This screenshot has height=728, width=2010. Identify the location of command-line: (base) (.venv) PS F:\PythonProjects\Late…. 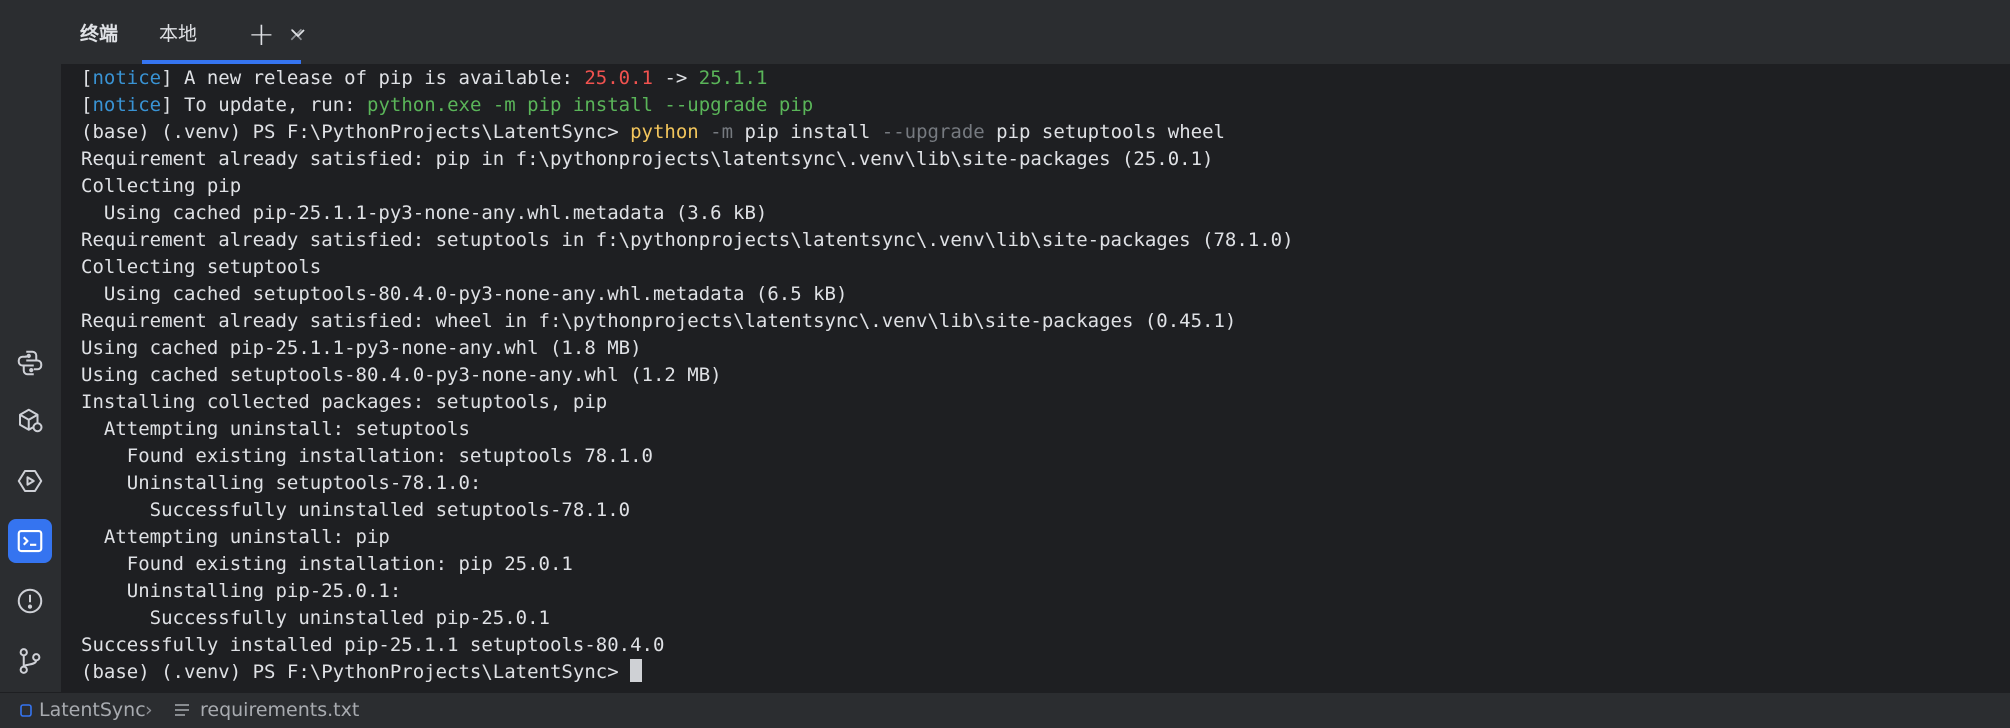
(653, 132).